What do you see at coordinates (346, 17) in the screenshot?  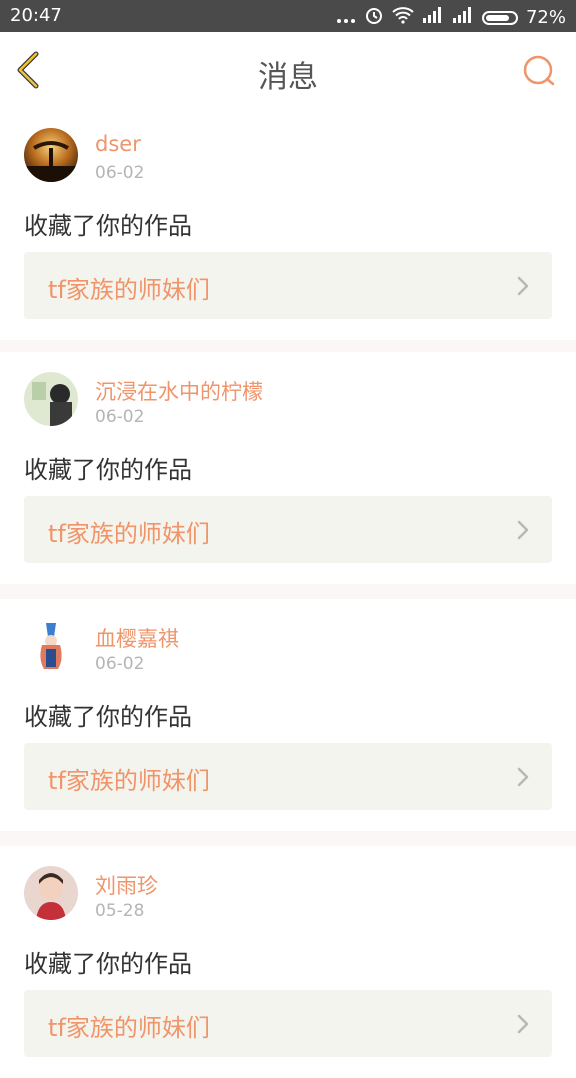 I see `more-dots-icon` at bounding box center [346, 17].